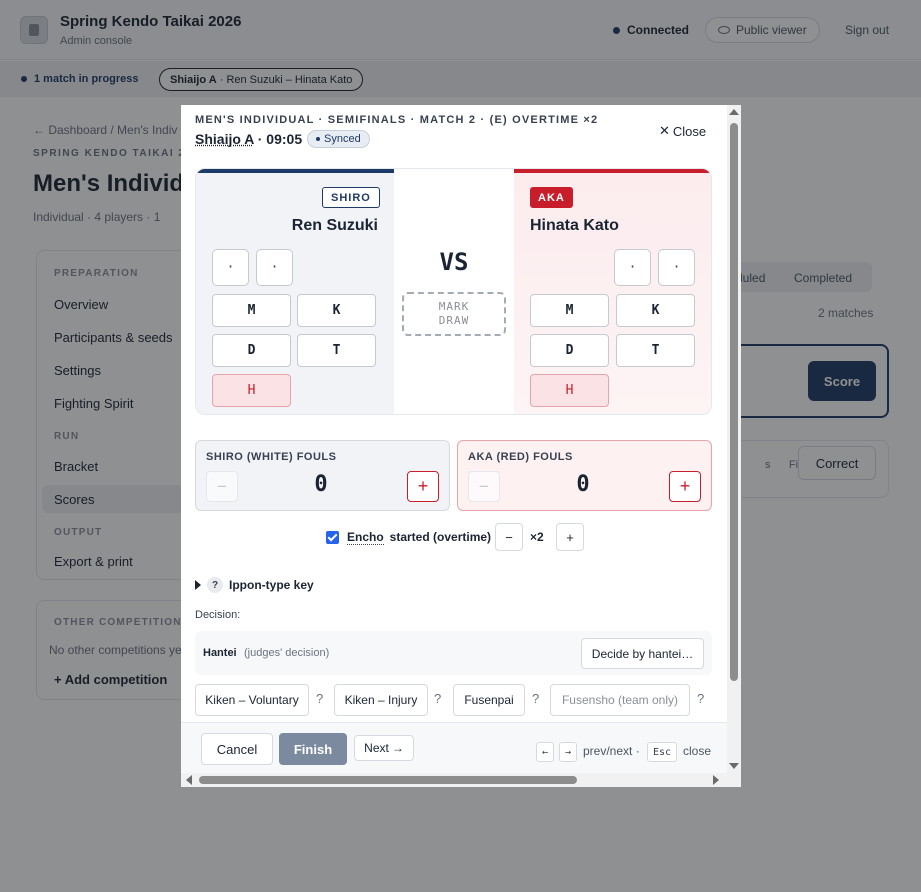 The image size is (921, 892). Describe the element at coordinates (321, 484) in the screenshot. I see `shiro-foul-count: 0` at that location.